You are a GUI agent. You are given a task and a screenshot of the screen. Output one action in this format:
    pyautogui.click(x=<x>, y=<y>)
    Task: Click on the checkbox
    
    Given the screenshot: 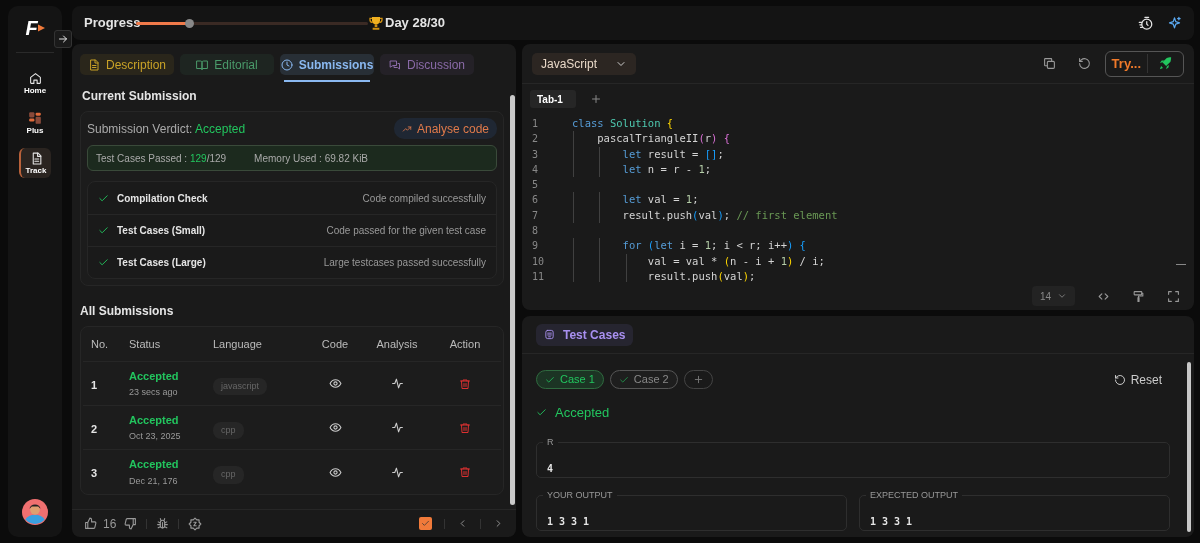 What is the action you would take?
    pyautogui.click(x=425, y=523)
    